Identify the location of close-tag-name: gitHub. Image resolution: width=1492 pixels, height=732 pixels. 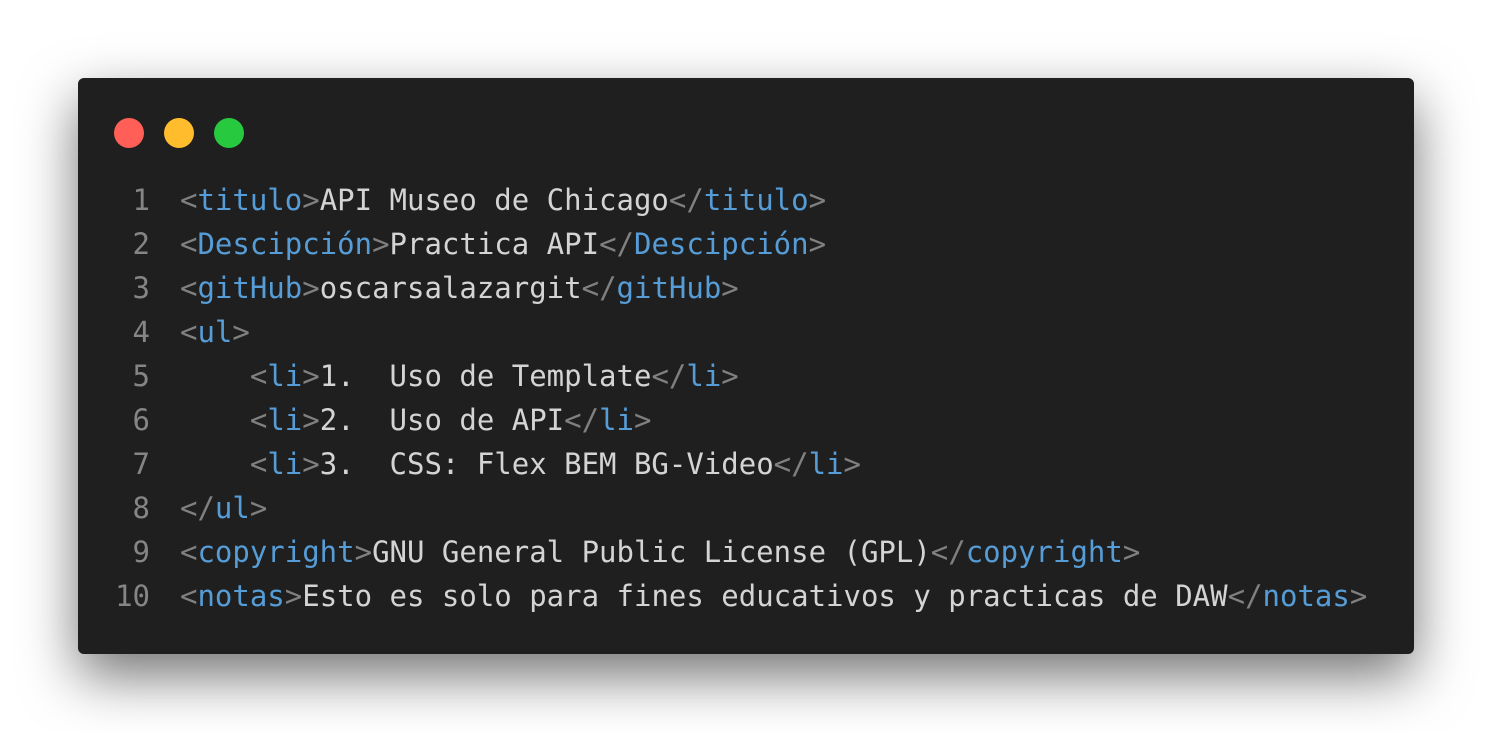
(669, 288).